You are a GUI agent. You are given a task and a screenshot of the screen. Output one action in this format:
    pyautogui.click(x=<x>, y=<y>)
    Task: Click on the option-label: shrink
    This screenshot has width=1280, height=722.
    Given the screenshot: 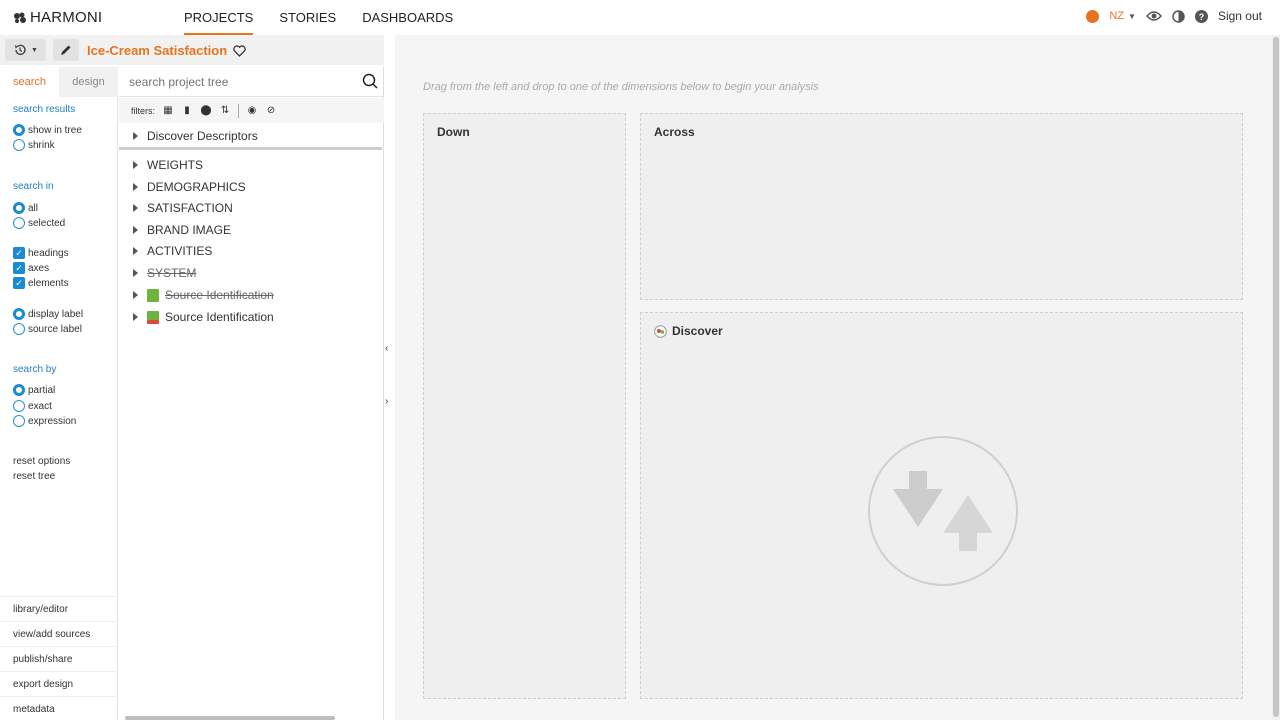 What is the action you would take?
    pyautogui.click(x=41, y=145)
    